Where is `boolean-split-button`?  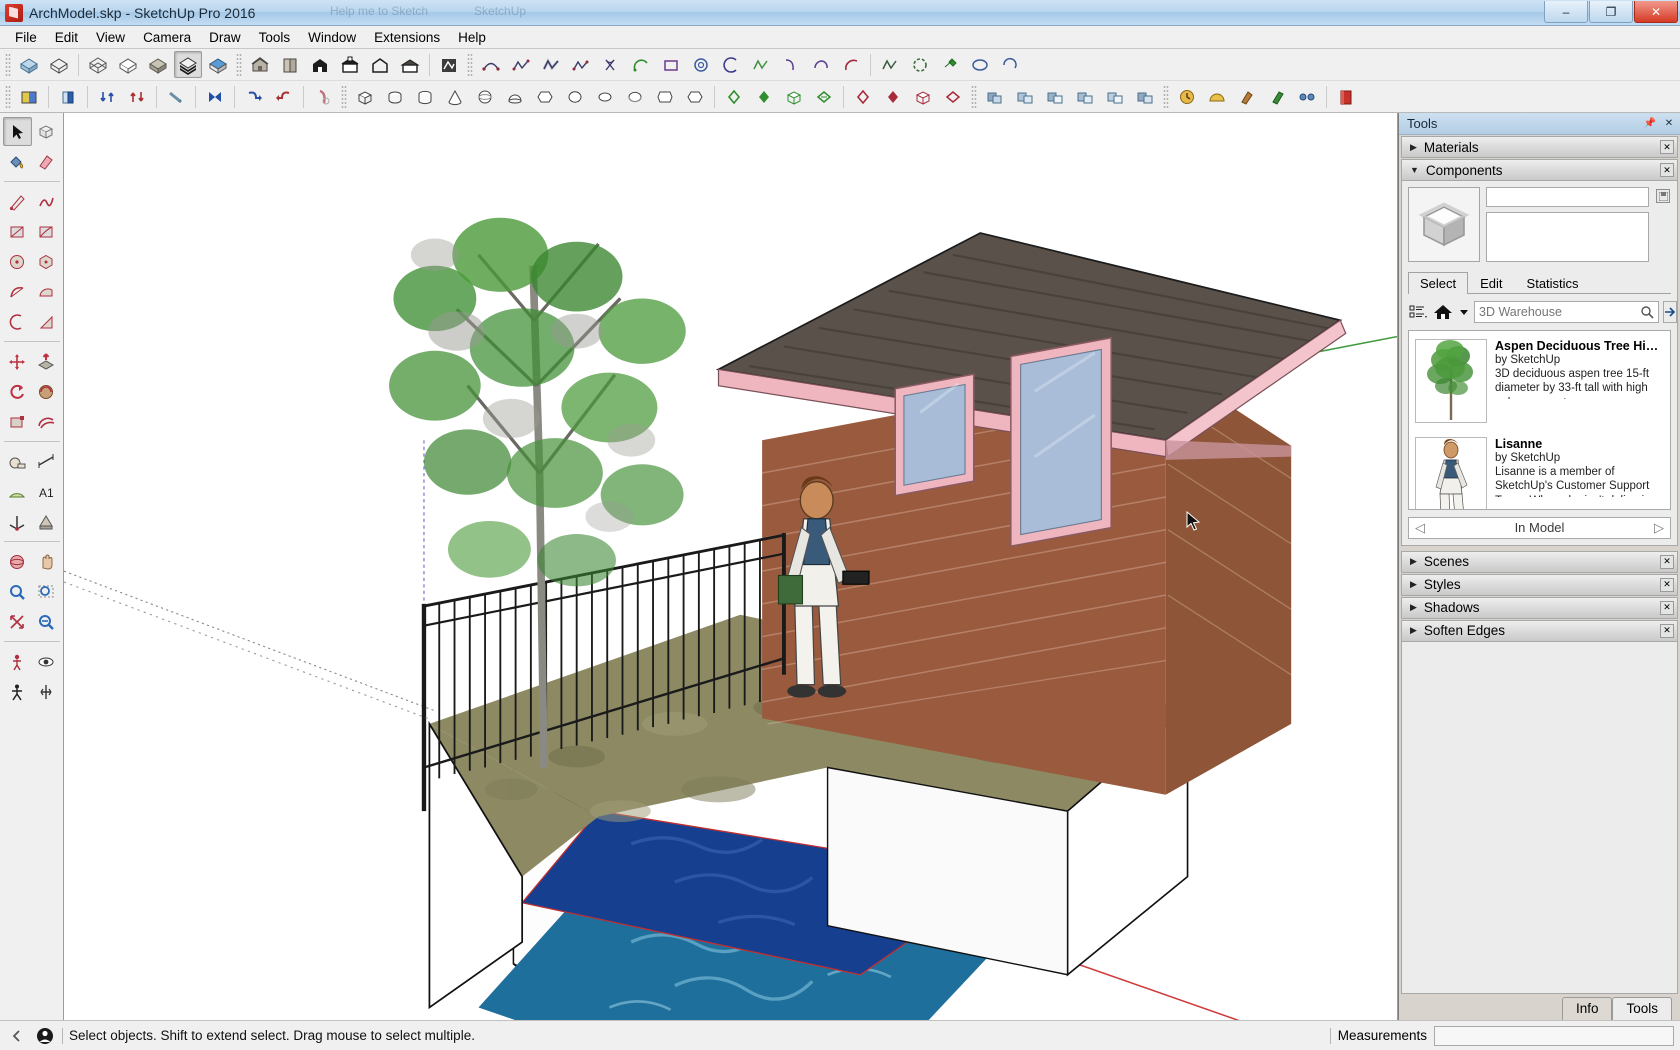 boolean-split-button is located at coordinates (953, 96).